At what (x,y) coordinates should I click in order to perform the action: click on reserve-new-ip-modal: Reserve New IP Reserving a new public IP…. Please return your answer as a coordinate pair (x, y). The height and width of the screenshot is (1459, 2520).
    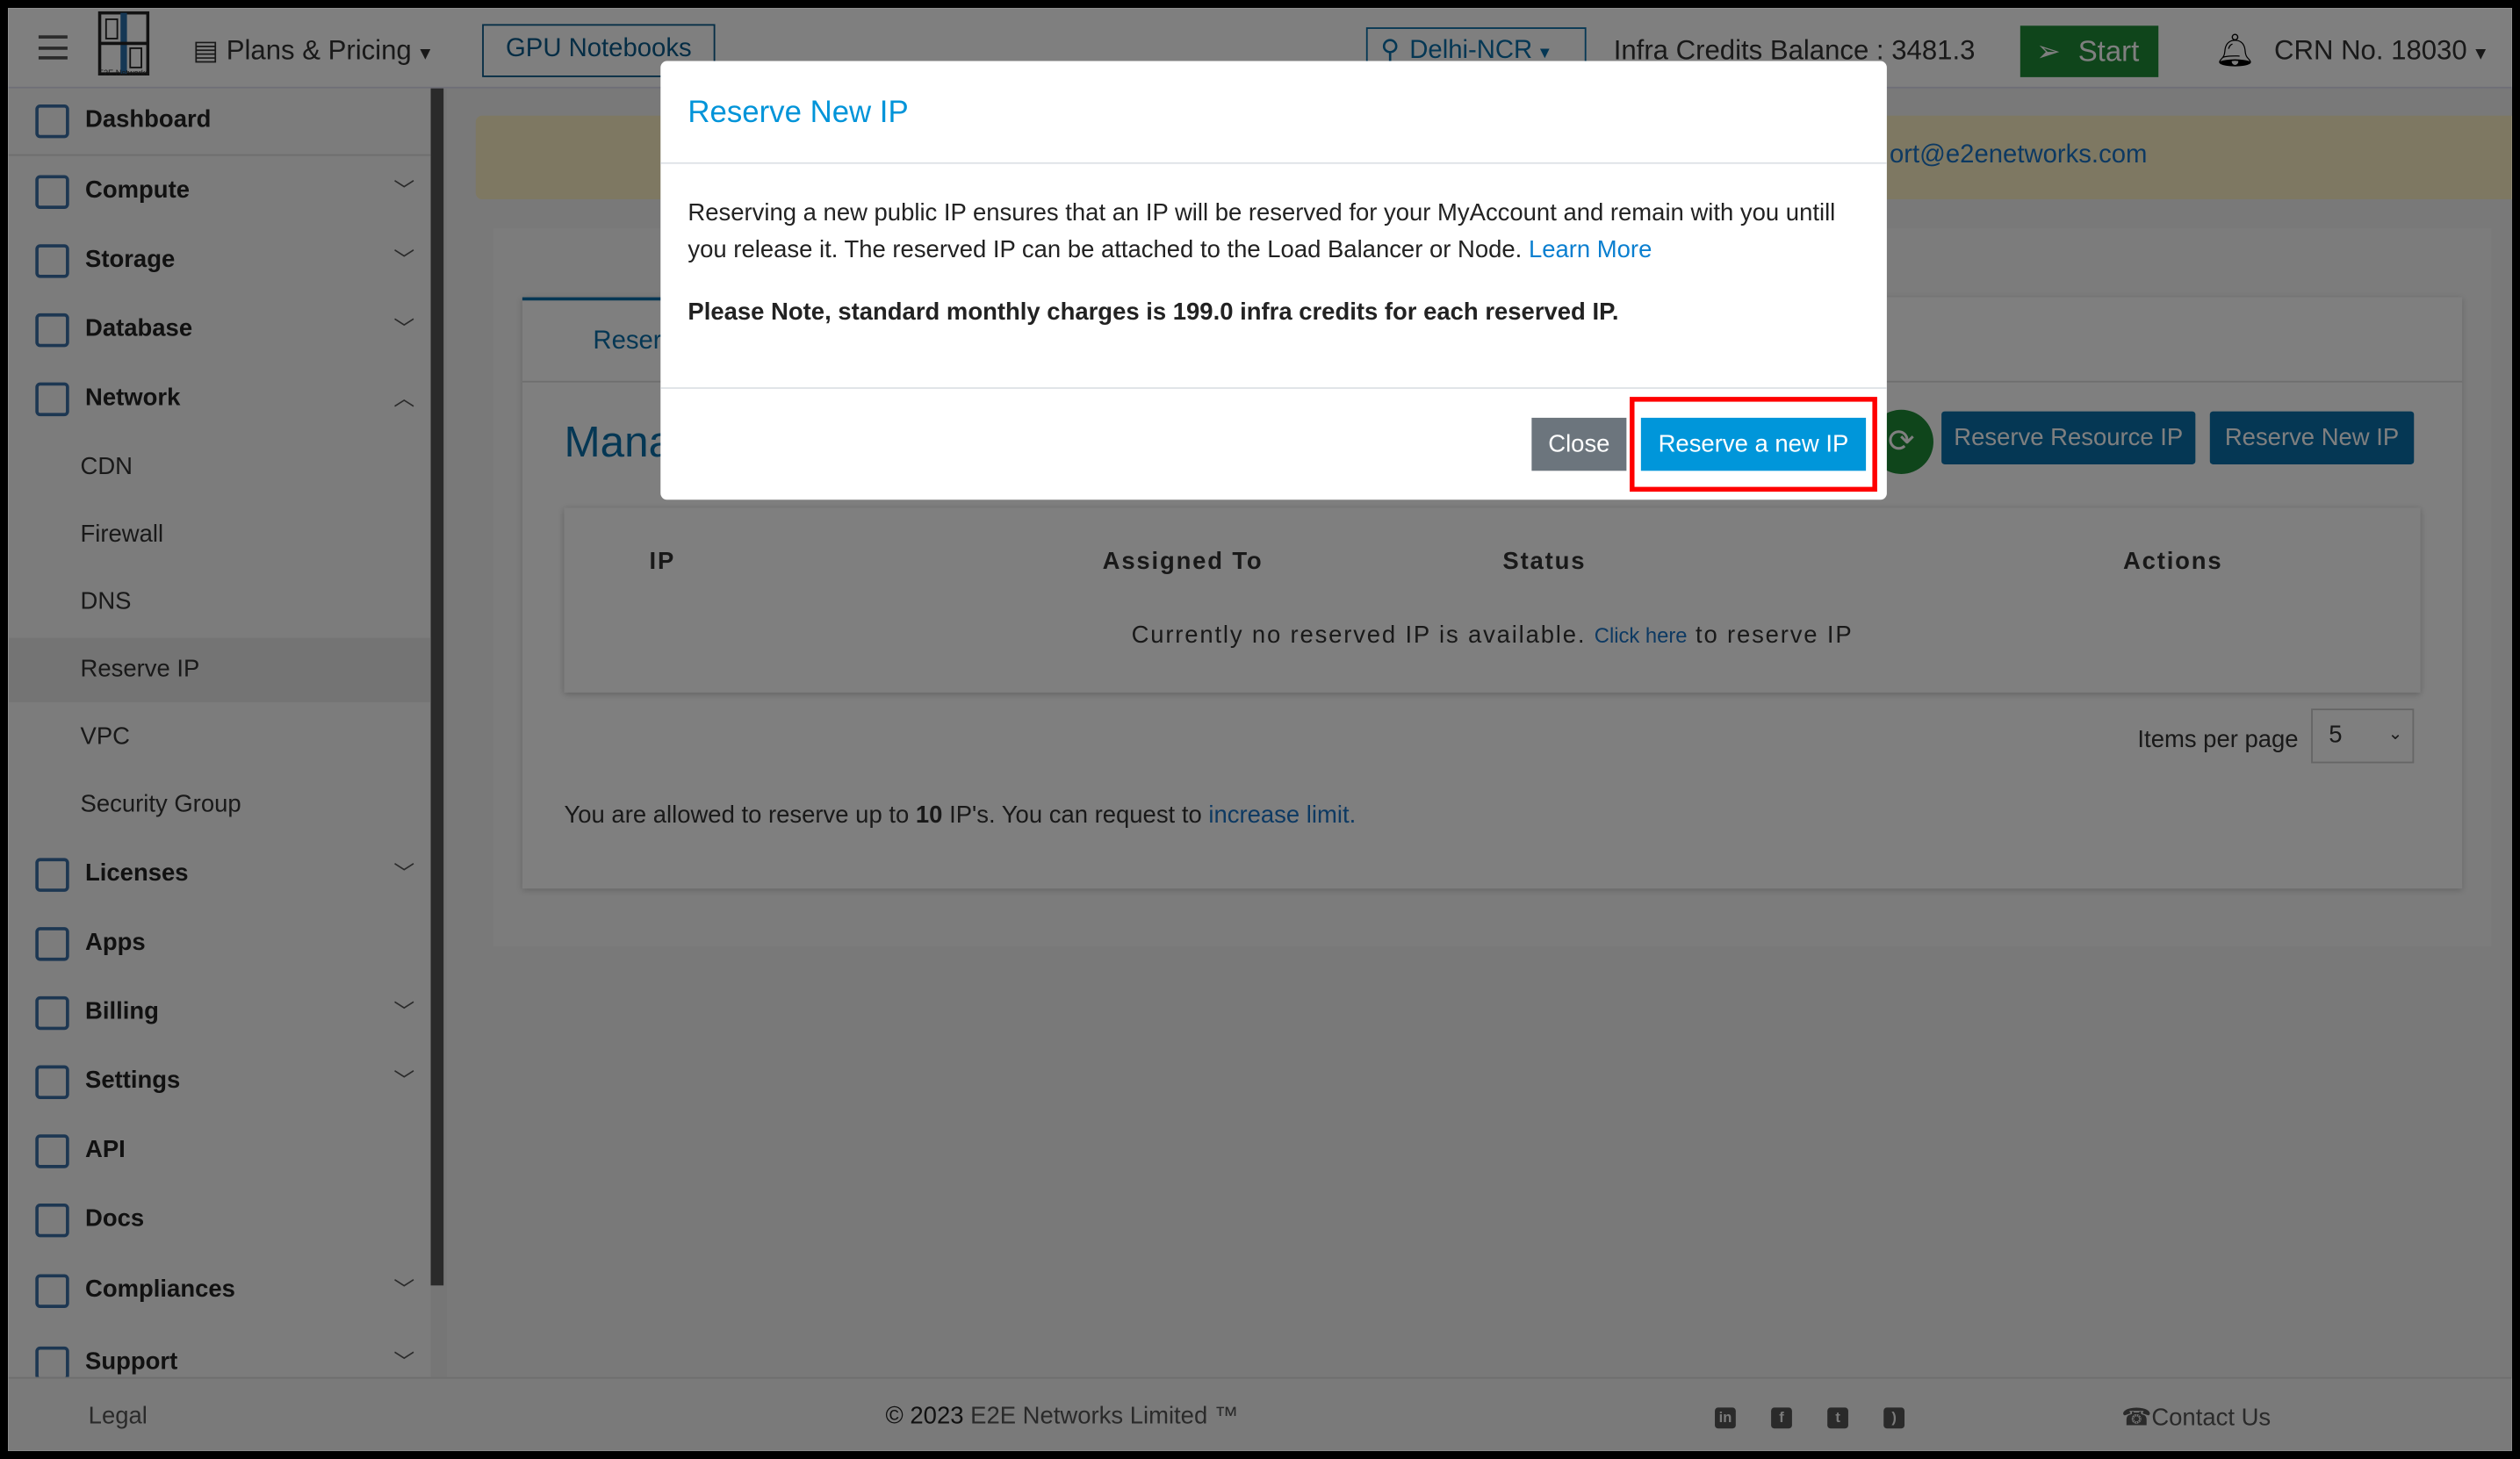
    Looking at the image, I should click on (1273, 280).